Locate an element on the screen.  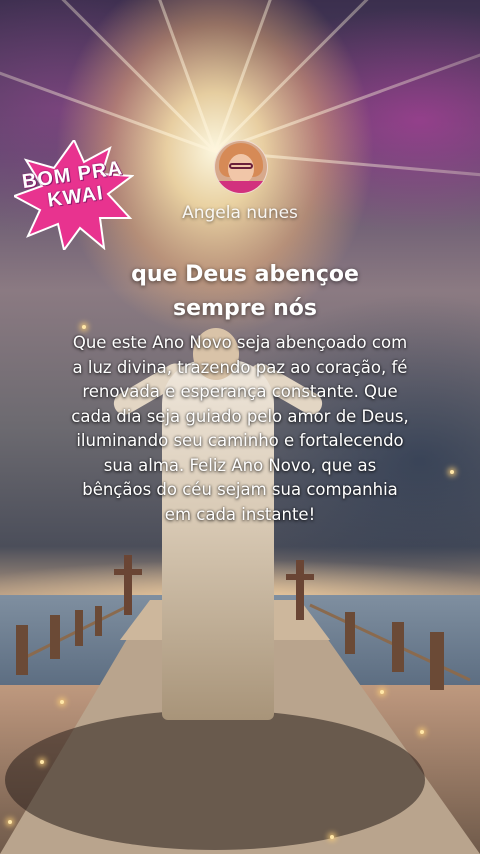
cross-left is located at coordinates (128, 585).